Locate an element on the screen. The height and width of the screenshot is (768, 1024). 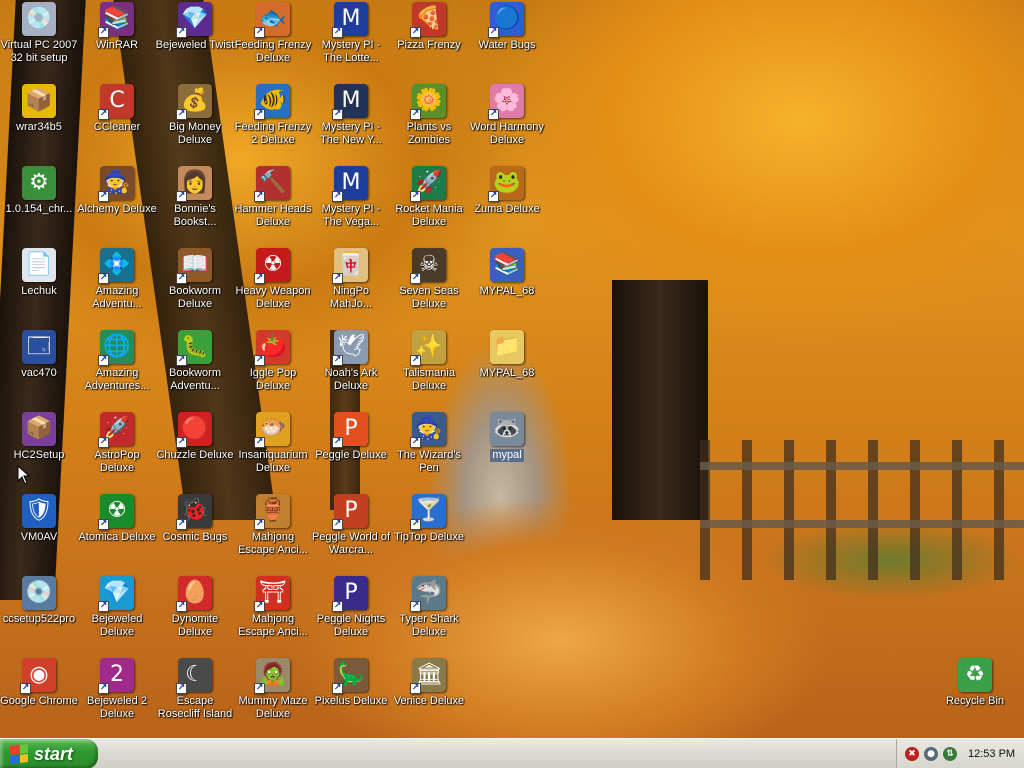
bookworm-icon: 📖 ↗ is located at coordinates (194, 266).